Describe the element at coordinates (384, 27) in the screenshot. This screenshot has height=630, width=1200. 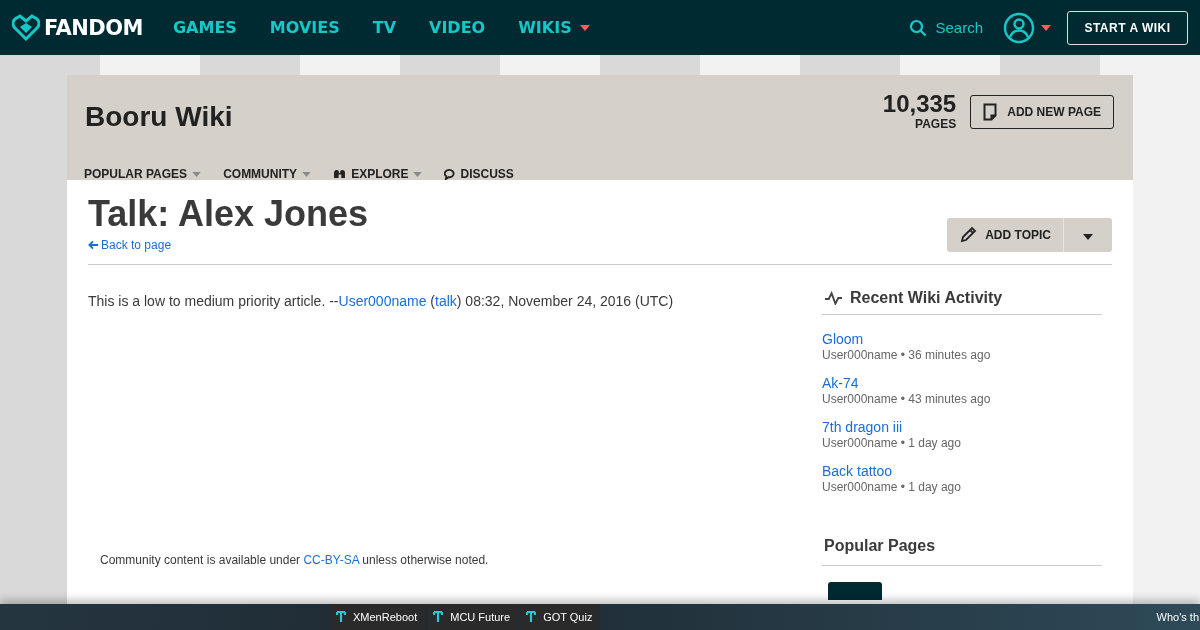
I see `nav-link: TV` at that location.